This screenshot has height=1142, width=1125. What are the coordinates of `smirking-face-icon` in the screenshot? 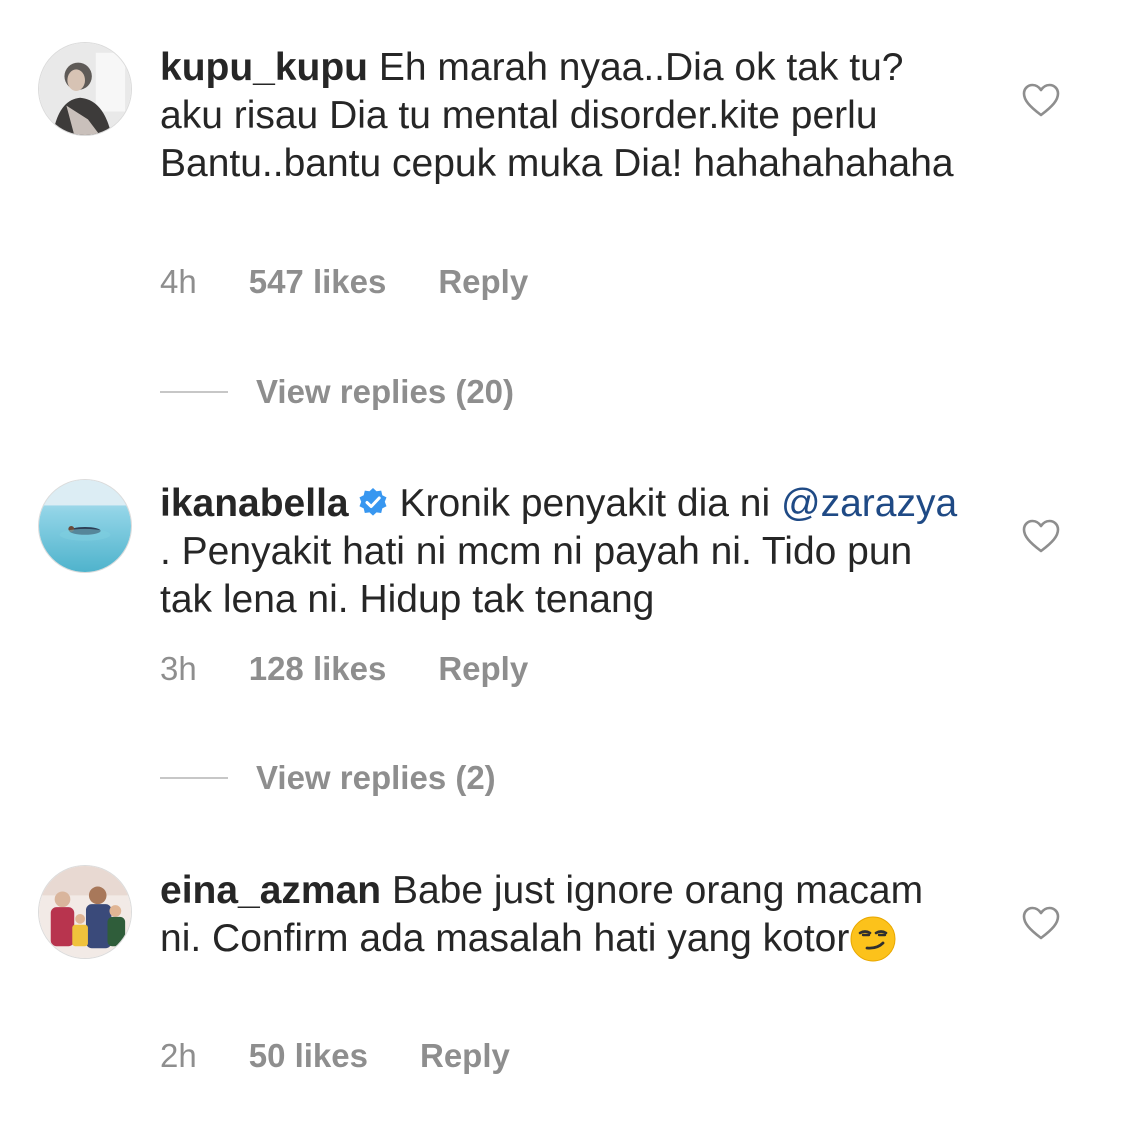 It's located at (873, 939).